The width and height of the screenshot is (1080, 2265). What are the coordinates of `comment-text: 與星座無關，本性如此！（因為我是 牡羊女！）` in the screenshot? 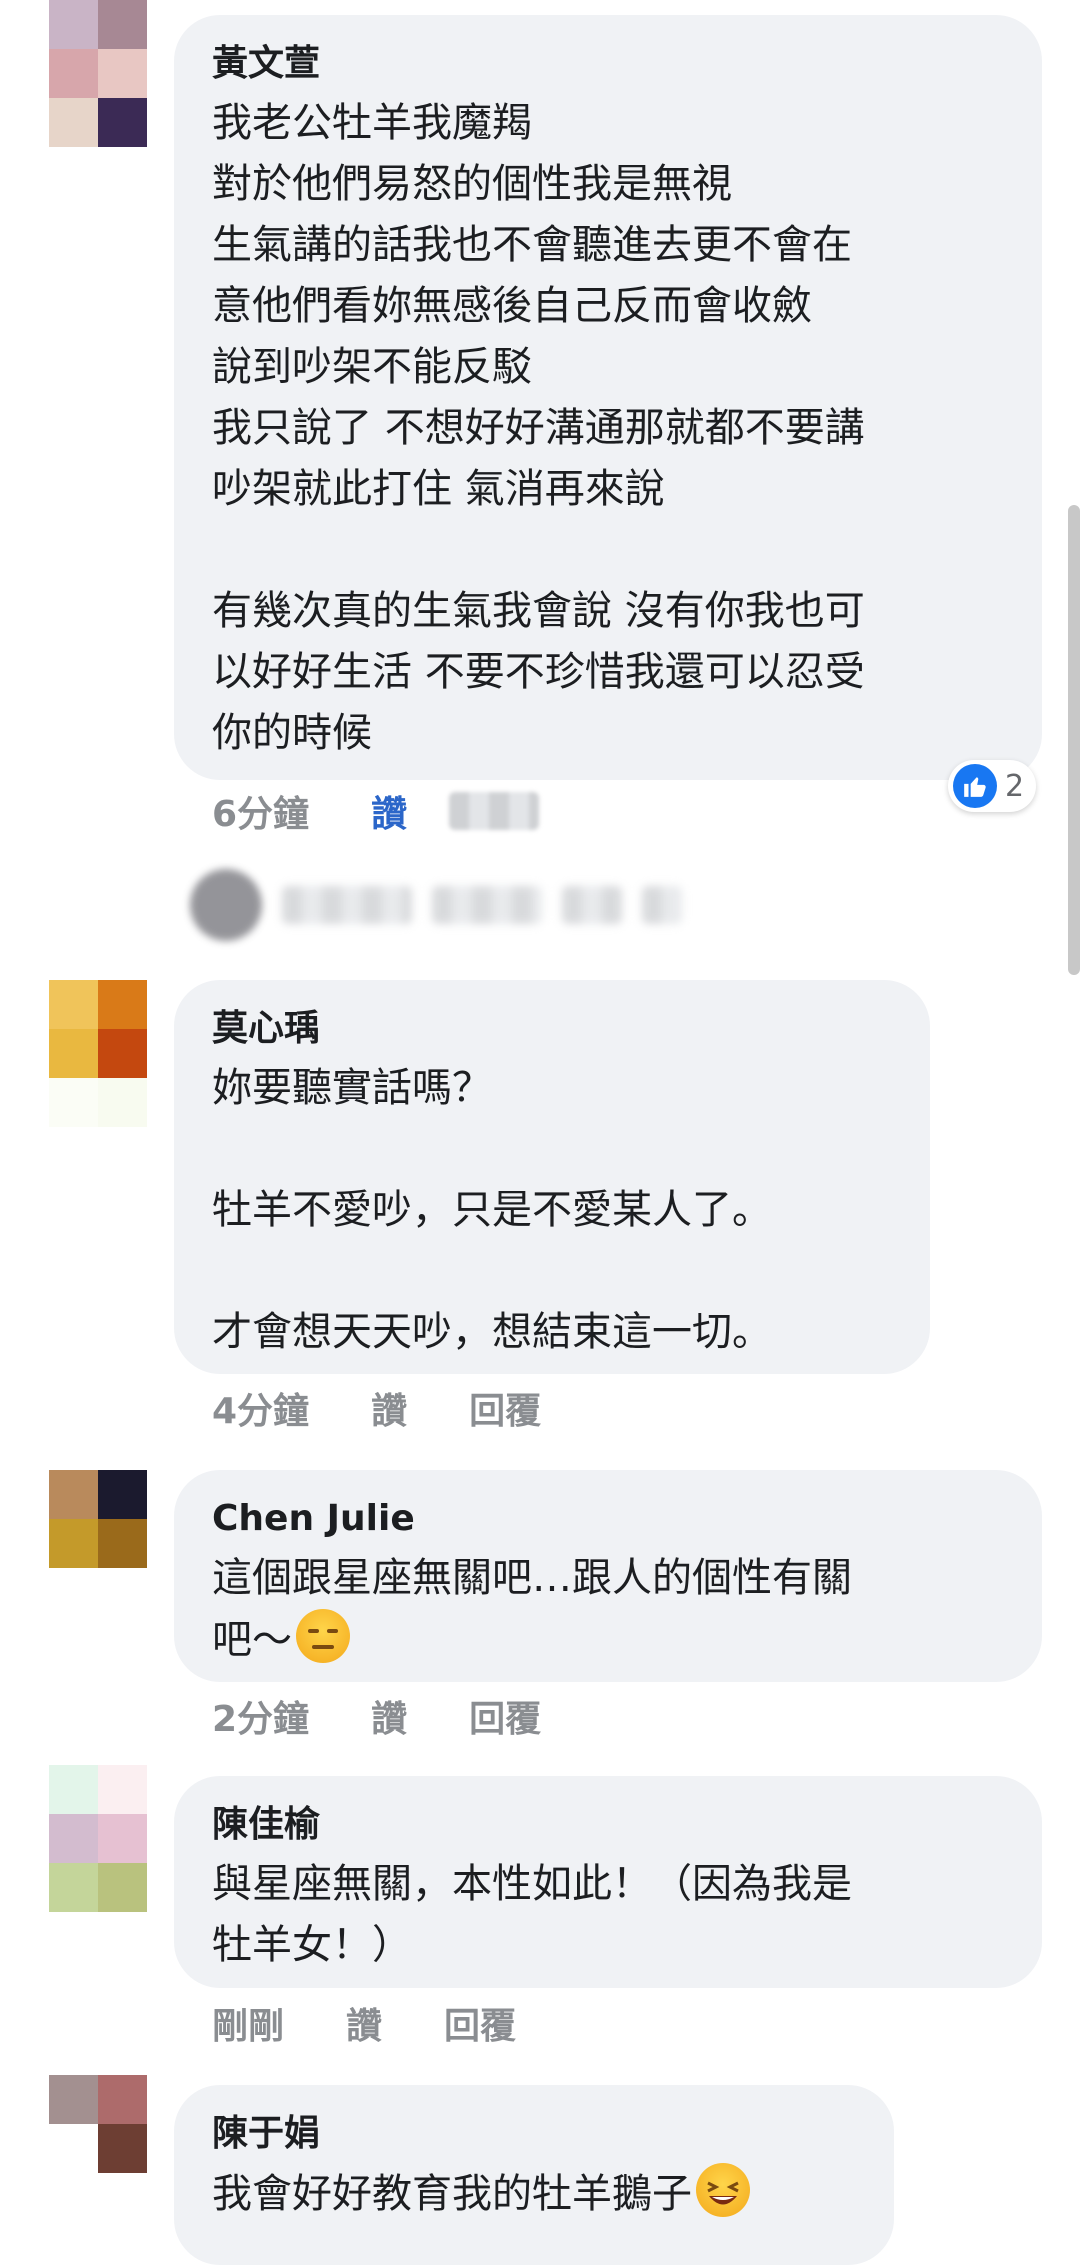 It's located at (532, 1914).